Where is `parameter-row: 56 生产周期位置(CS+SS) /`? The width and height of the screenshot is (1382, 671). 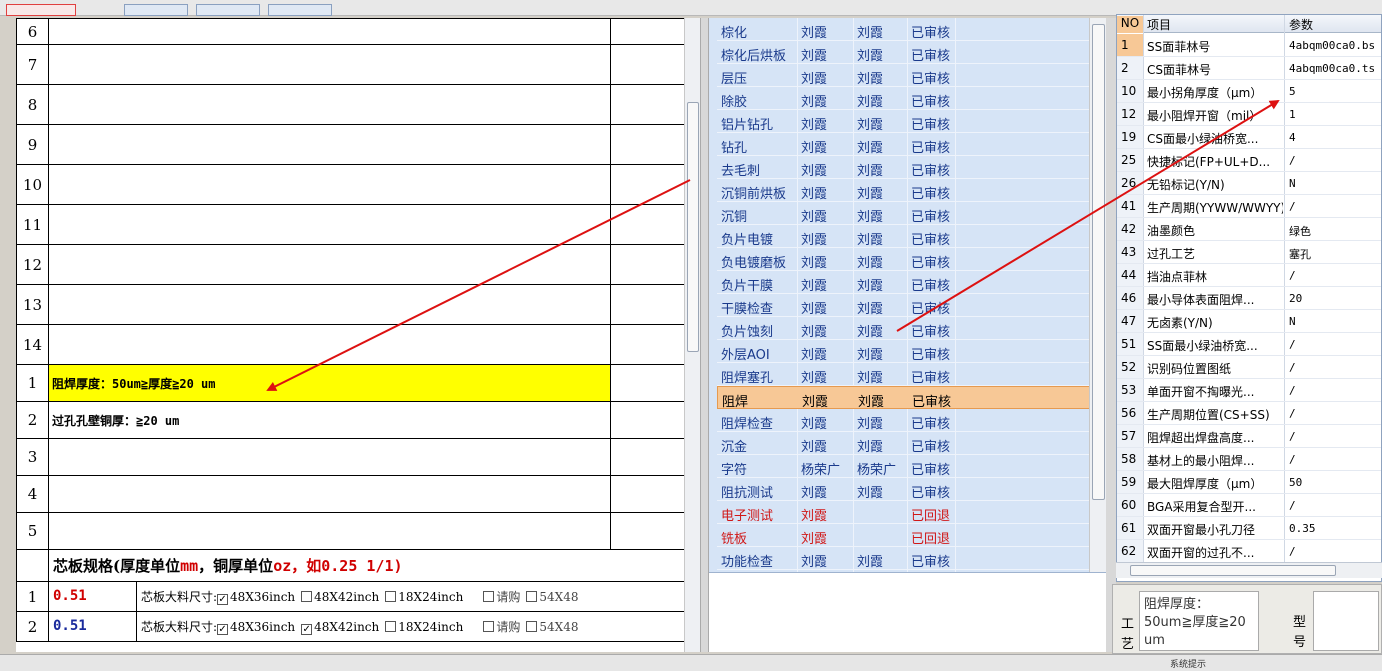 parameter-row: 56 生产周期位置(CS+SS) / is located at coordinates (1249, 413).